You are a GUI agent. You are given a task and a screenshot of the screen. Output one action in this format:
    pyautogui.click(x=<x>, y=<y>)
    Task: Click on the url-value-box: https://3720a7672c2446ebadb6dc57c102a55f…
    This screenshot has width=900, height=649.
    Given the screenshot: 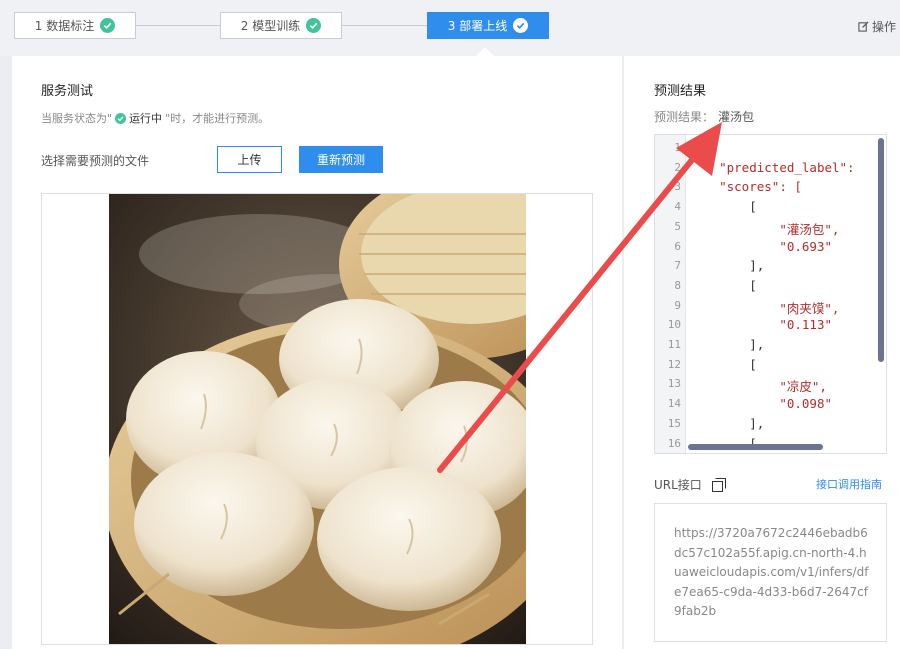 What is the action you would take?
    pyautogui.click(x=770, y=572)
    